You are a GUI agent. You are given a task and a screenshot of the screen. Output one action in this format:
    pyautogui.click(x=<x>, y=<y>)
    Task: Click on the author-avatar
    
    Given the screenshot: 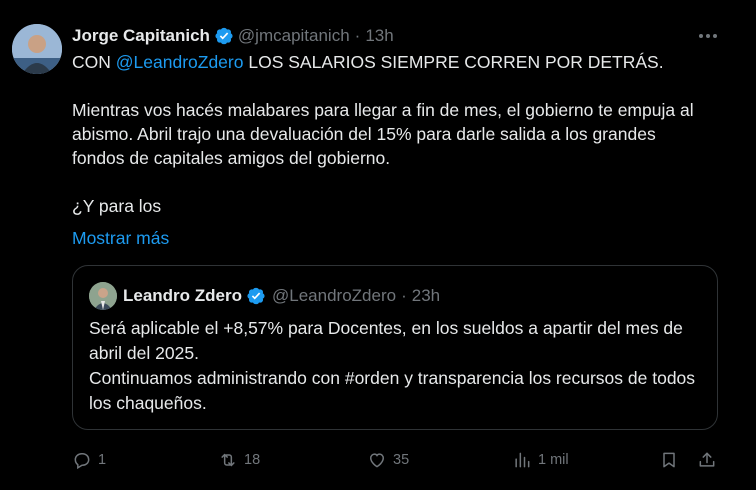 What is the action you would take?
    pyautogui.click(x=37, y=49)
    